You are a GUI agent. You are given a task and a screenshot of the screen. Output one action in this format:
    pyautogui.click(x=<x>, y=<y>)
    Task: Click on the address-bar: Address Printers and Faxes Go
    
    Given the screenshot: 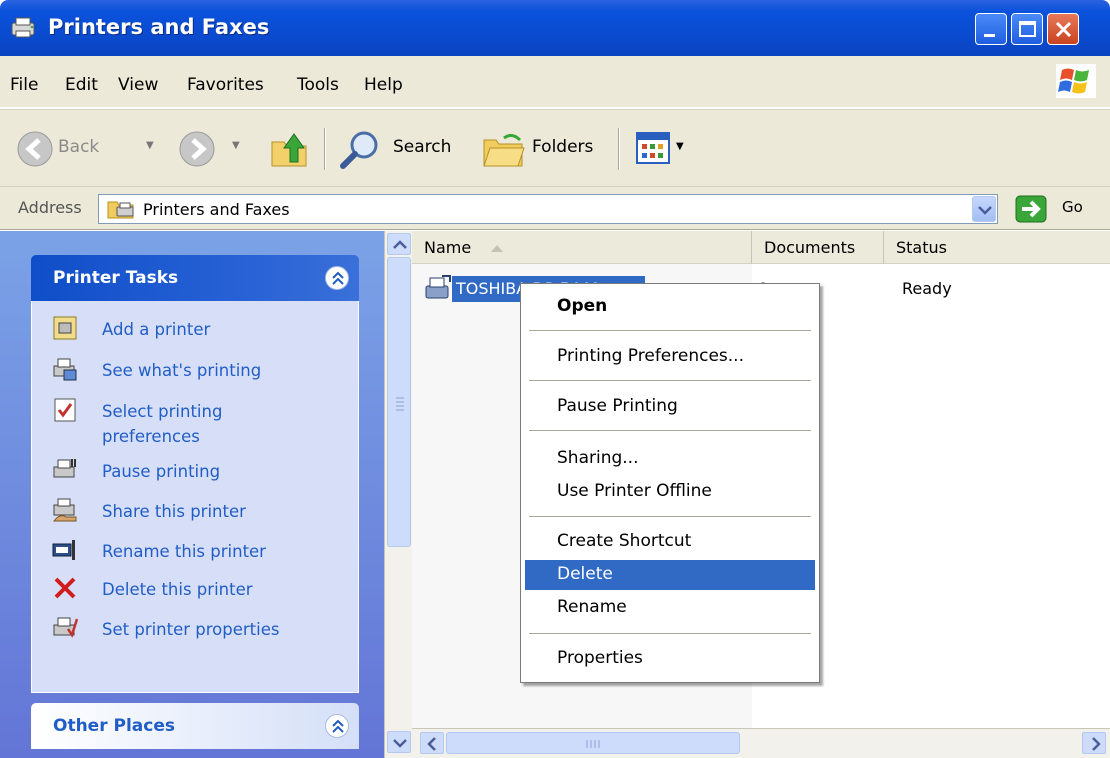 What is the action you would take?
    pyautogui.click(x=555, y=208)
    